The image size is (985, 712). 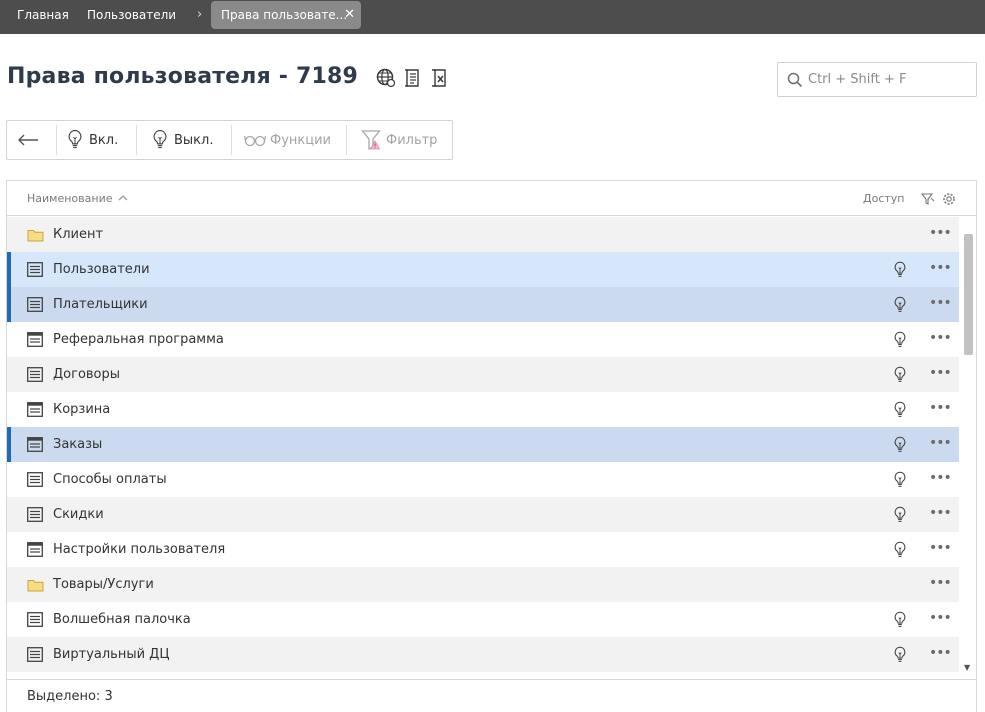 I want to click on table-row: Клиент •••, so click(x=483, y=234).